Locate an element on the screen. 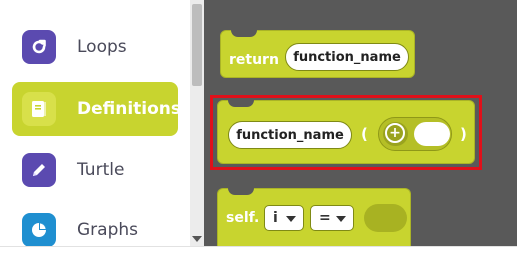 The width and height of the screenshot is (517, 258). value-slot is located at coordinates (385, 218).